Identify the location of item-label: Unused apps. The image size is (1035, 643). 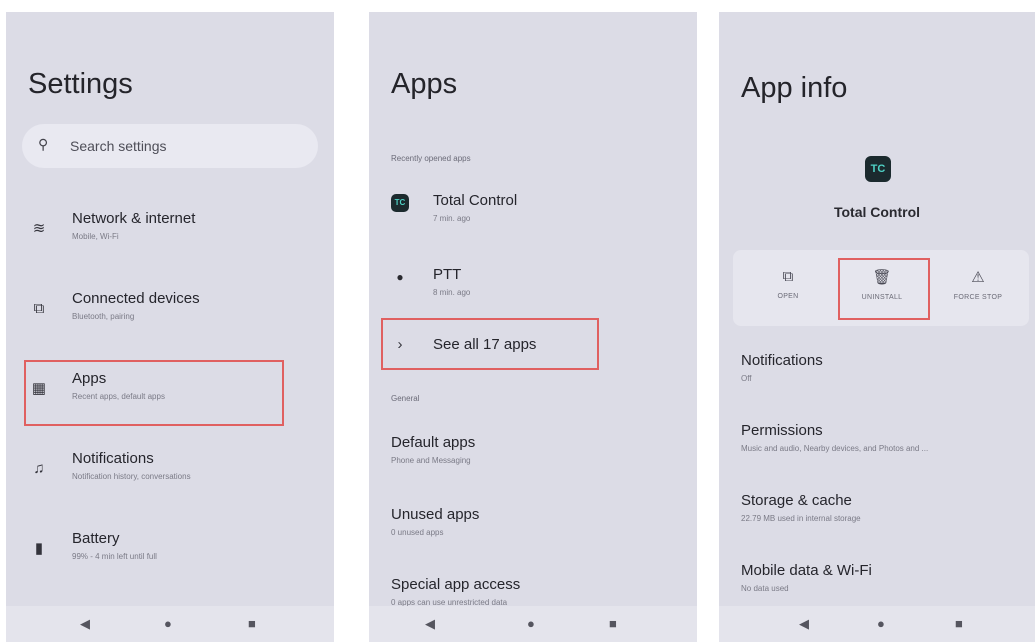
(435, 514).